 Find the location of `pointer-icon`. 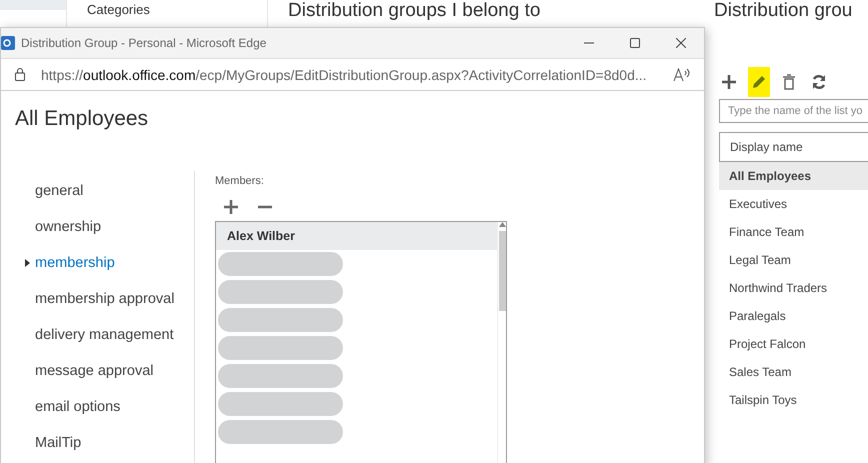

pointer-icon is located at coordinates (27, 263).